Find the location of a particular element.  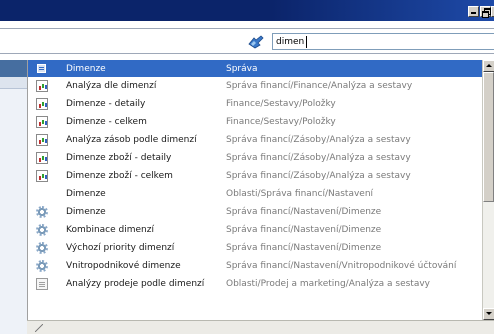

resize-grip-icon is located at coordinates (39, 328).